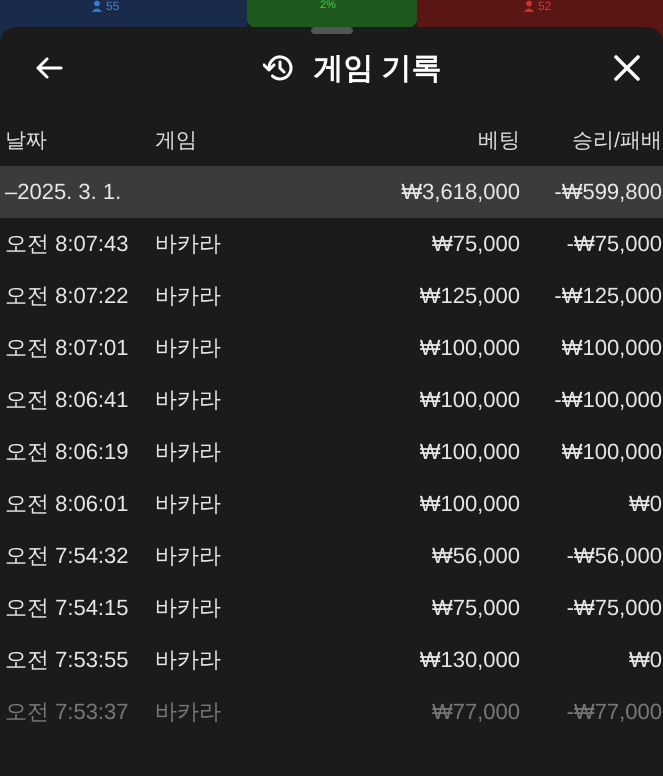  Describe the element at coordinates (113, 6) in the screenshot. I see `player-count: 55` at that location.